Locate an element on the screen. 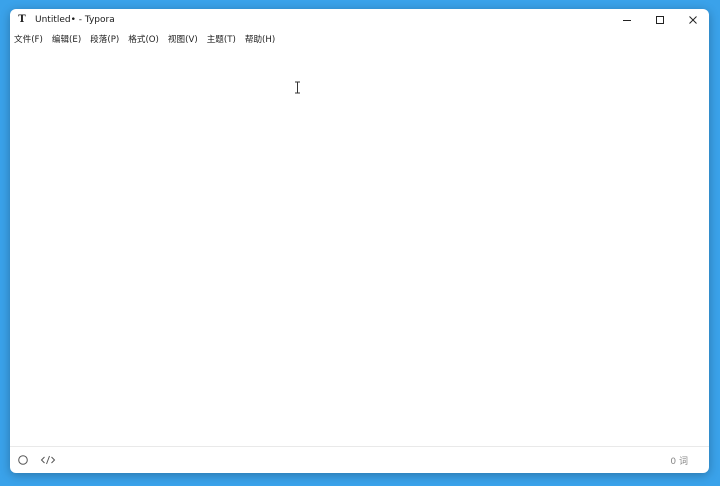  text-cursor-icon is located at coordinates (297, 86).